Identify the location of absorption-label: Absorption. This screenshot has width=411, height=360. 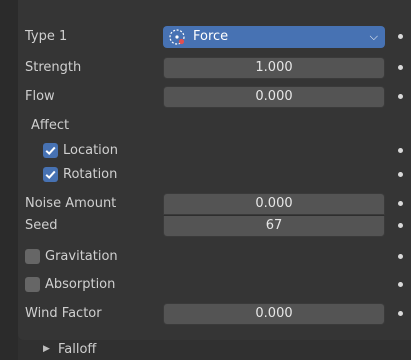
(80, 284).